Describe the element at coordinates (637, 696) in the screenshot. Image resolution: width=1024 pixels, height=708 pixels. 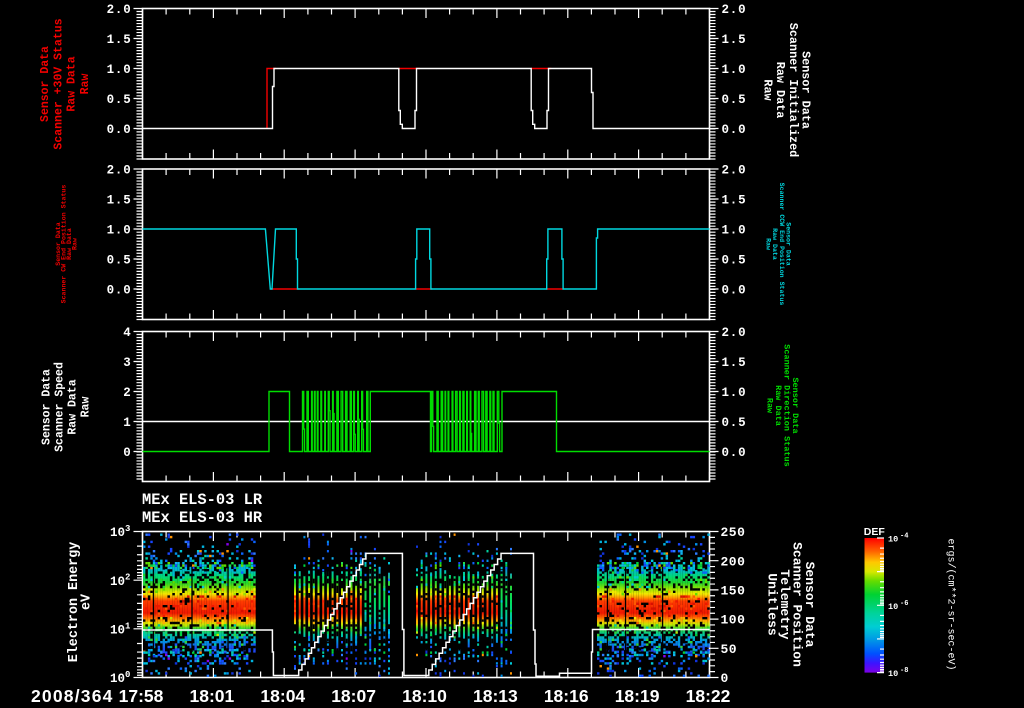
I see `svg-text: 18:19` at that location.